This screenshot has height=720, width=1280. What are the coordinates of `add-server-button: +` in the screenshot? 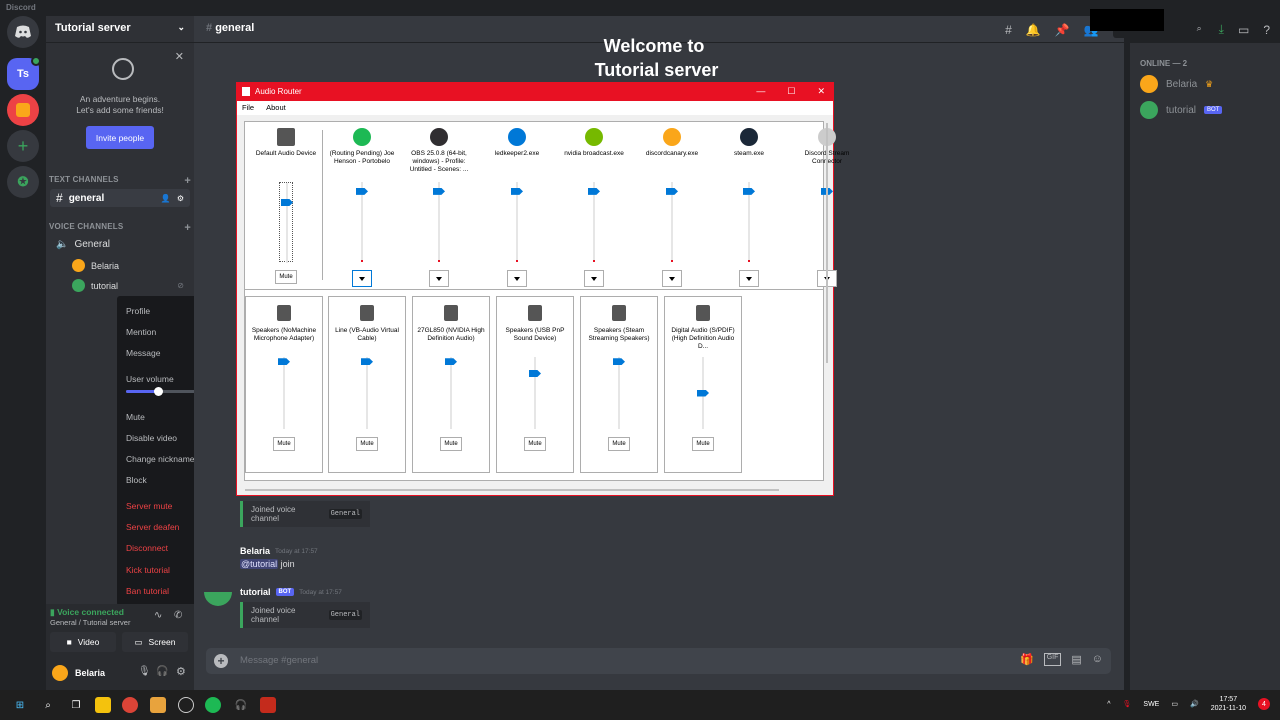 It's located at (23, 146).